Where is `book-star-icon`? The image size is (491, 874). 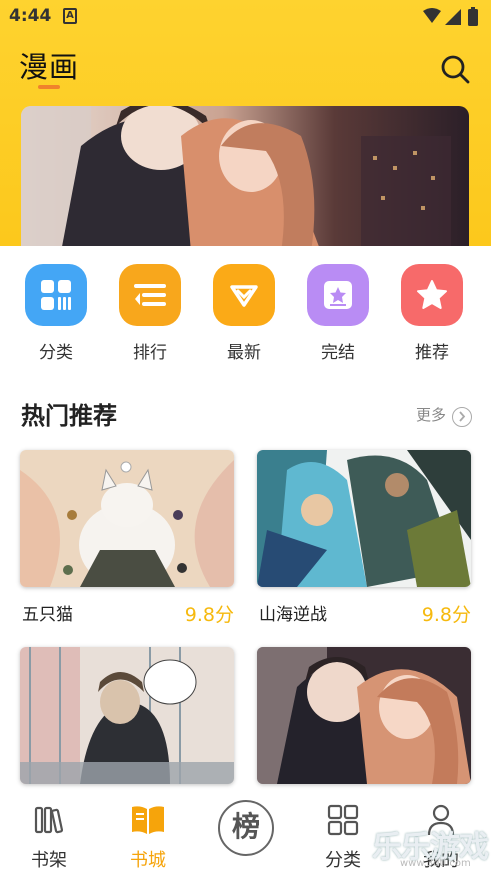
book-star-icon is located at coordinates (338, 295).